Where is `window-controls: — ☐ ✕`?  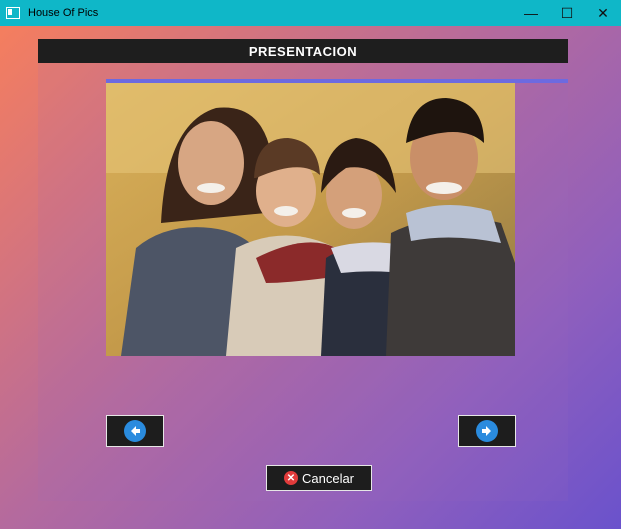 window-controls: — ☐ ✕ is located at coordinates (567, 13).